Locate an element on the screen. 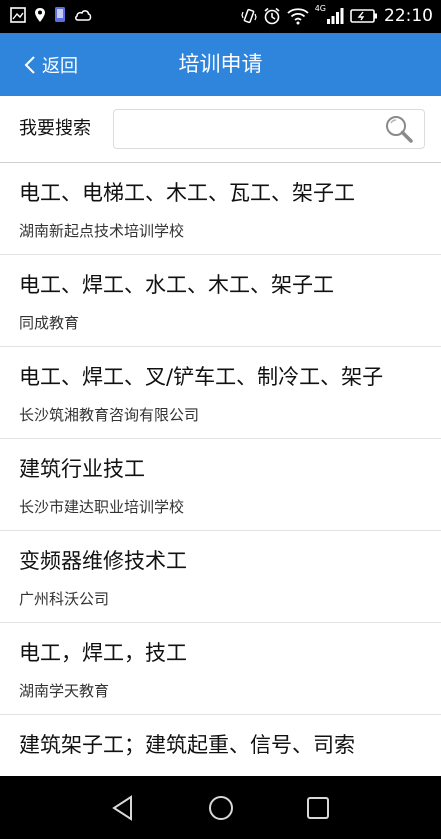 The height and width of the screenshot is (839, 441). back-label: 返回 is located at coordinates (60, 66).